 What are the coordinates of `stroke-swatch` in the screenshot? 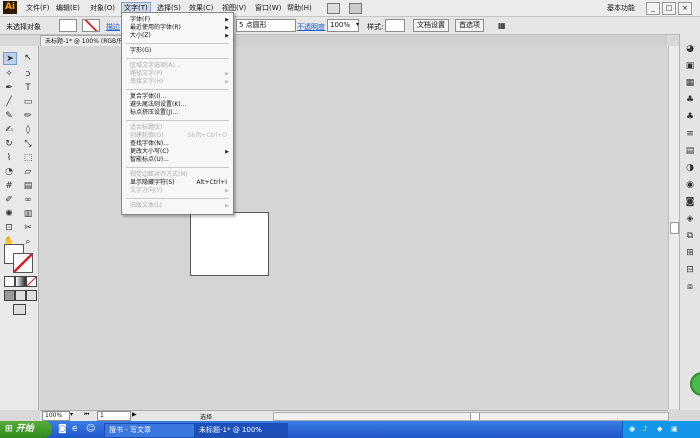 It's located at (91, 25).